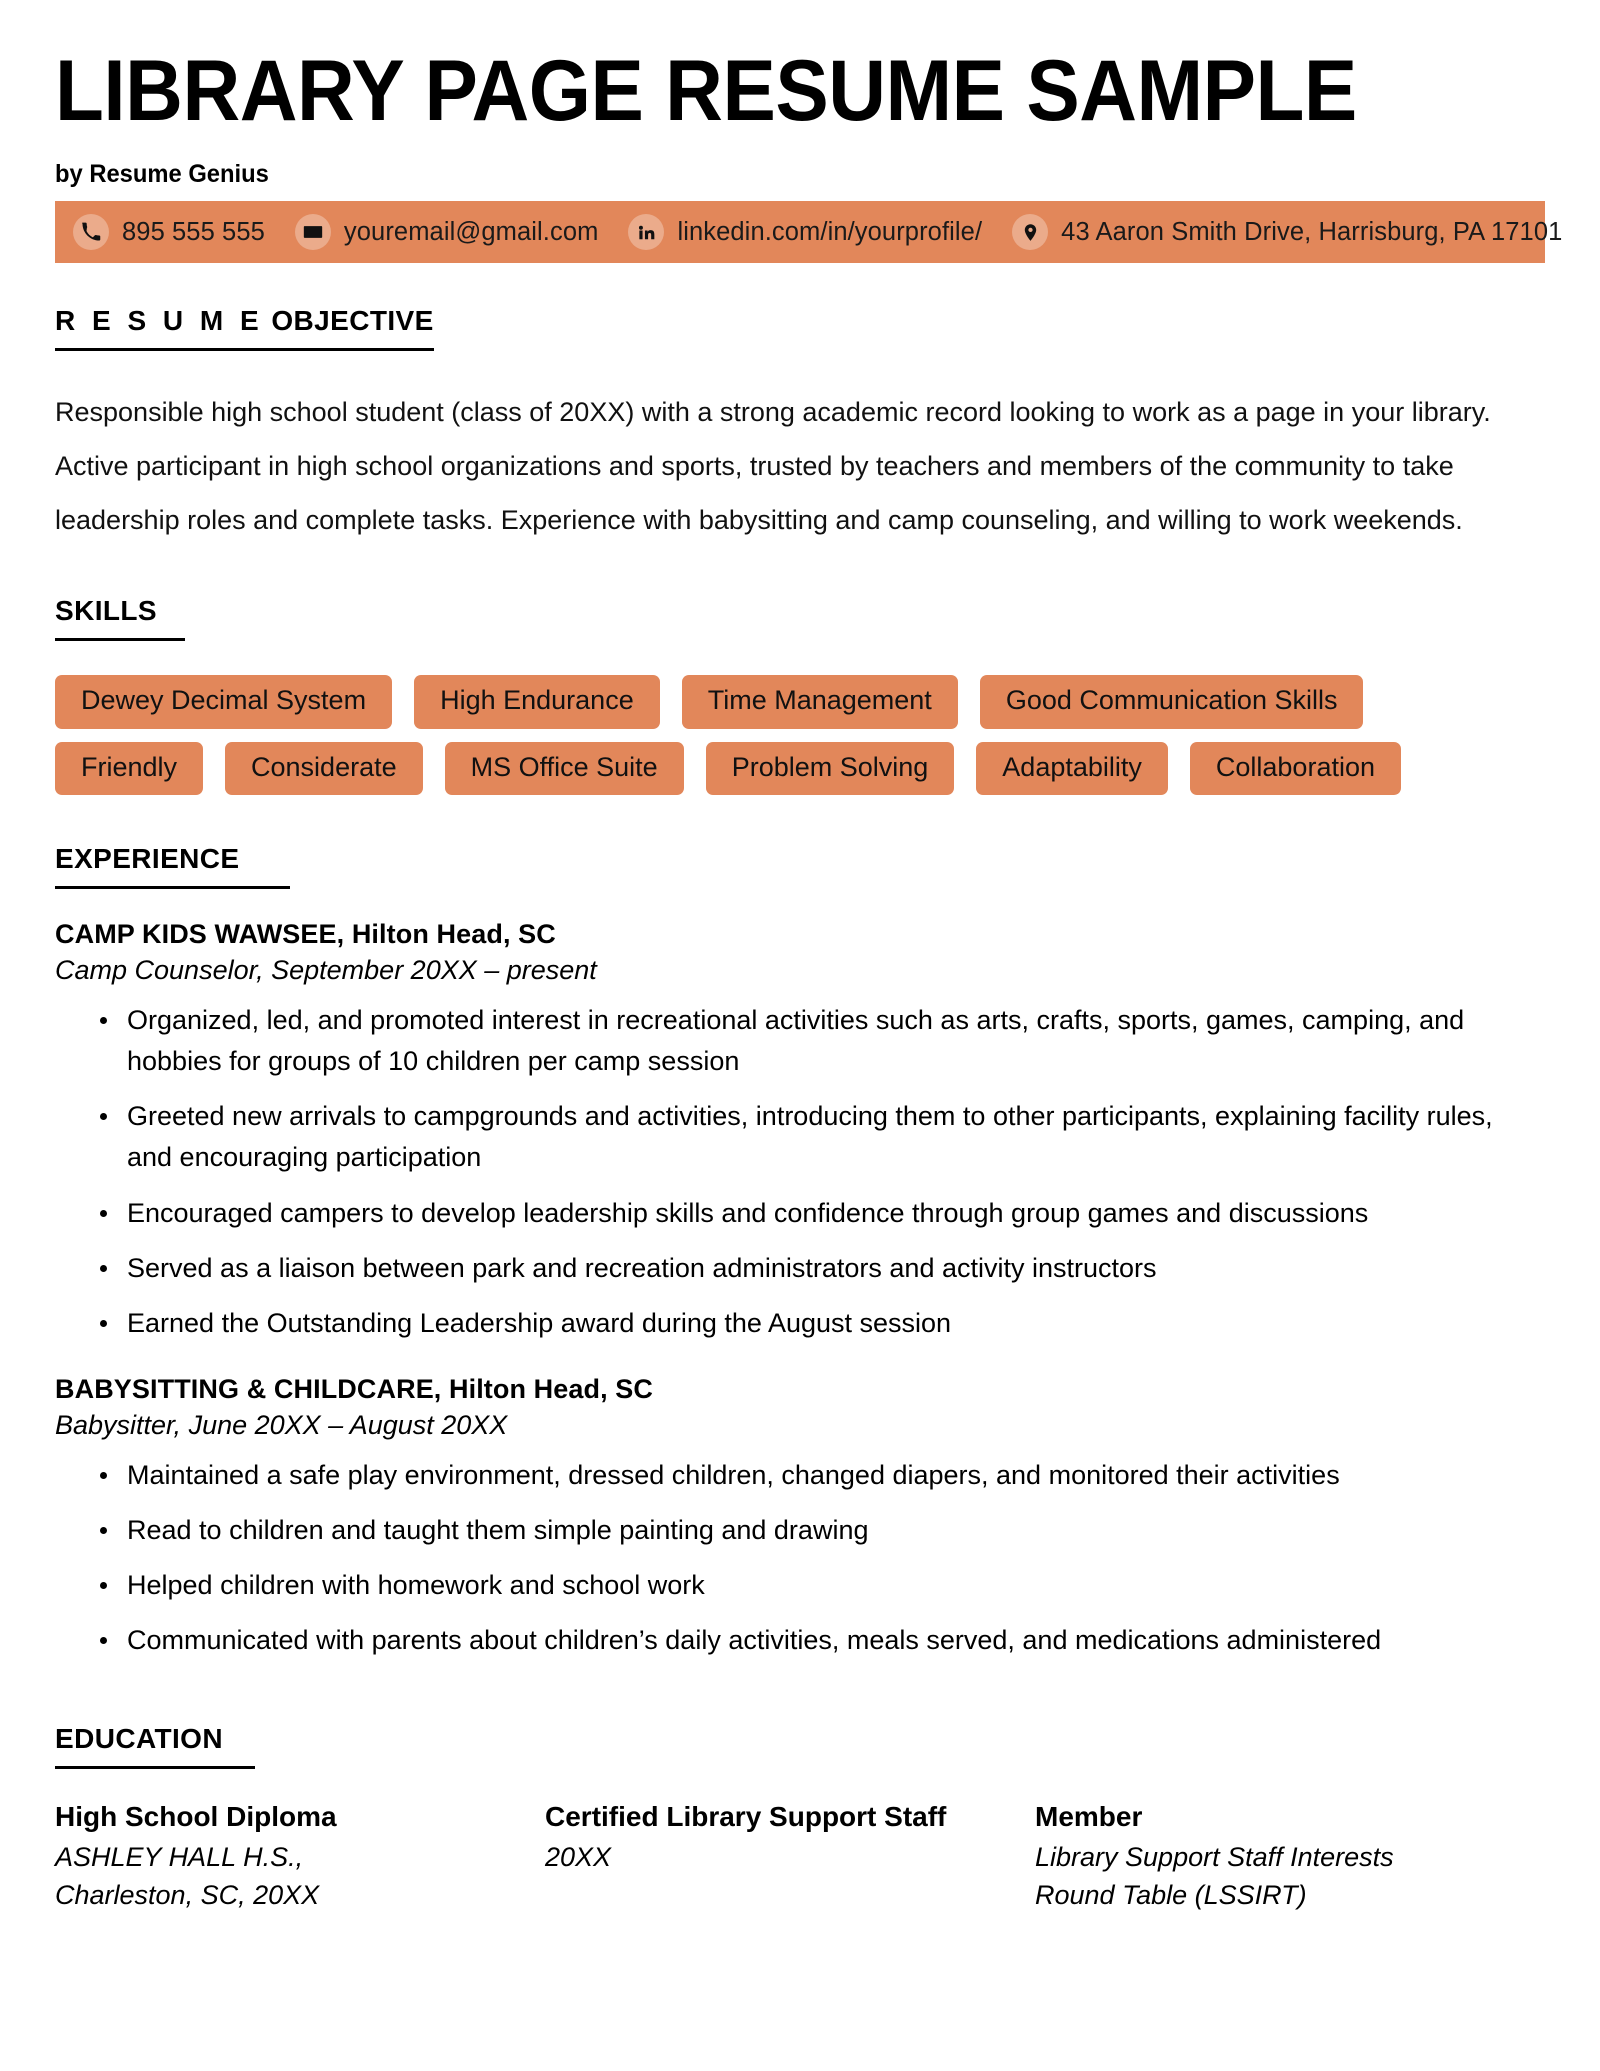  I want to click on contact-email-value: youremail@gmail.com, so click(471, 231).